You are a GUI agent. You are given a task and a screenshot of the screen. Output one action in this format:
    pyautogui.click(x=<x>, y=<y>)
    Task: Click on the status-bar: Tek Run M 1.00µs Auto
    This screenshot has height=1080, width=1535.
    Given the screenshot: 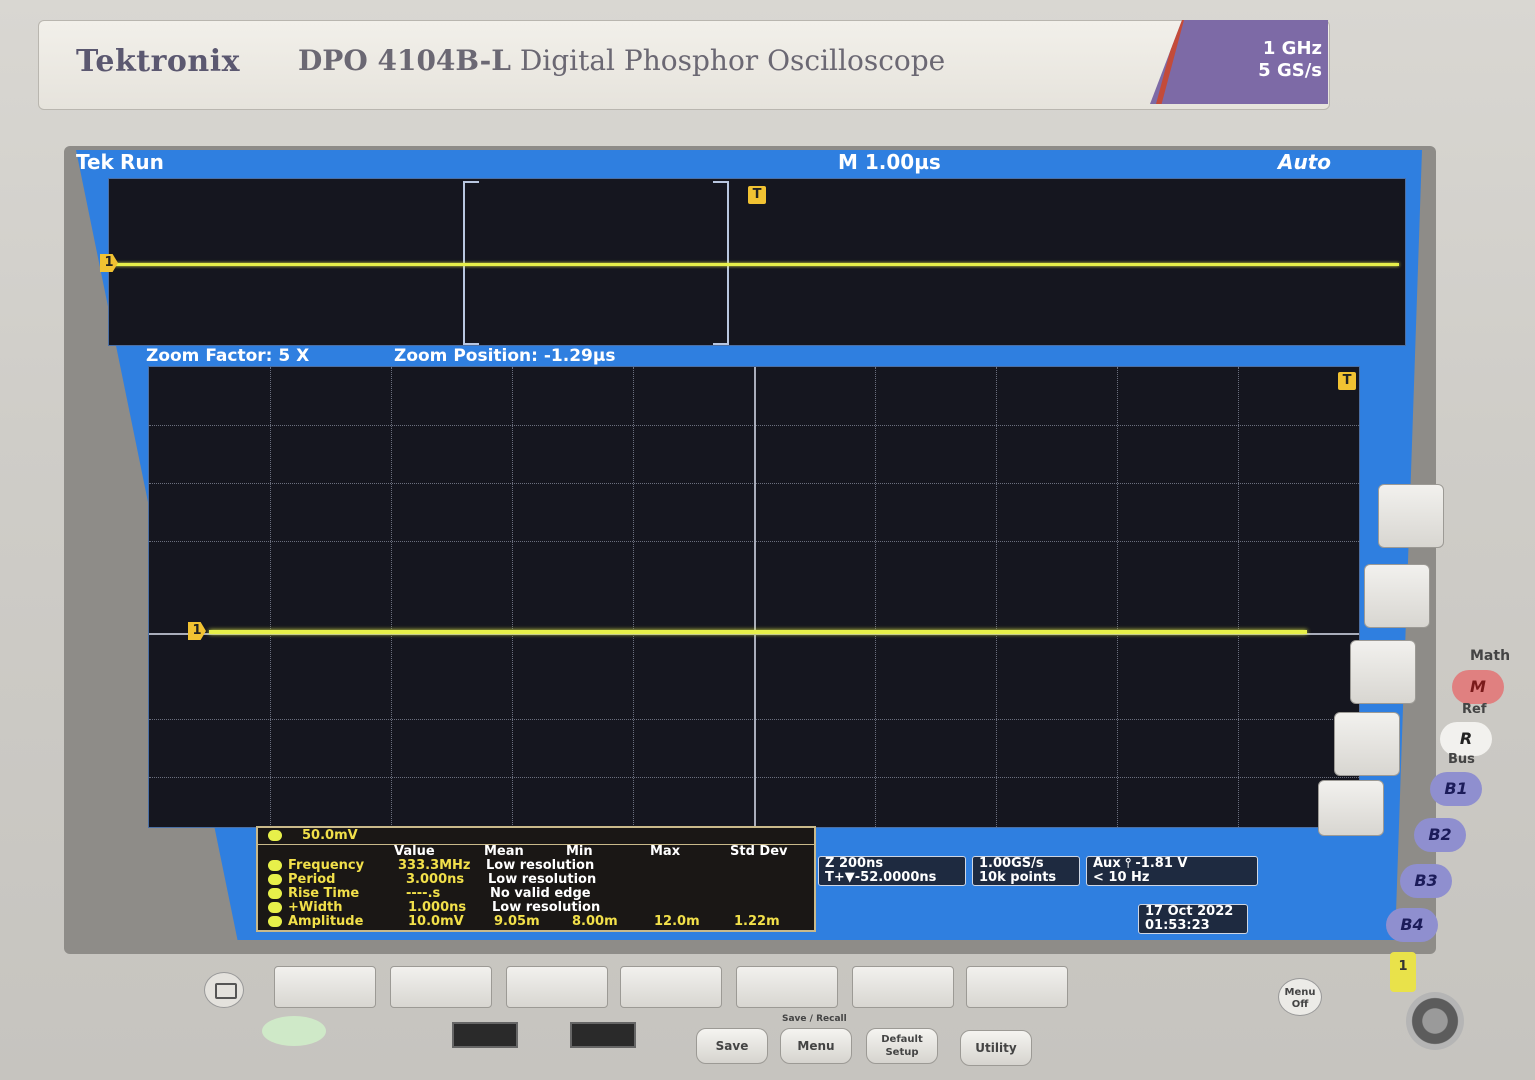 What is the action you would take?
    pyautogui.click(x=749, y=163)
    